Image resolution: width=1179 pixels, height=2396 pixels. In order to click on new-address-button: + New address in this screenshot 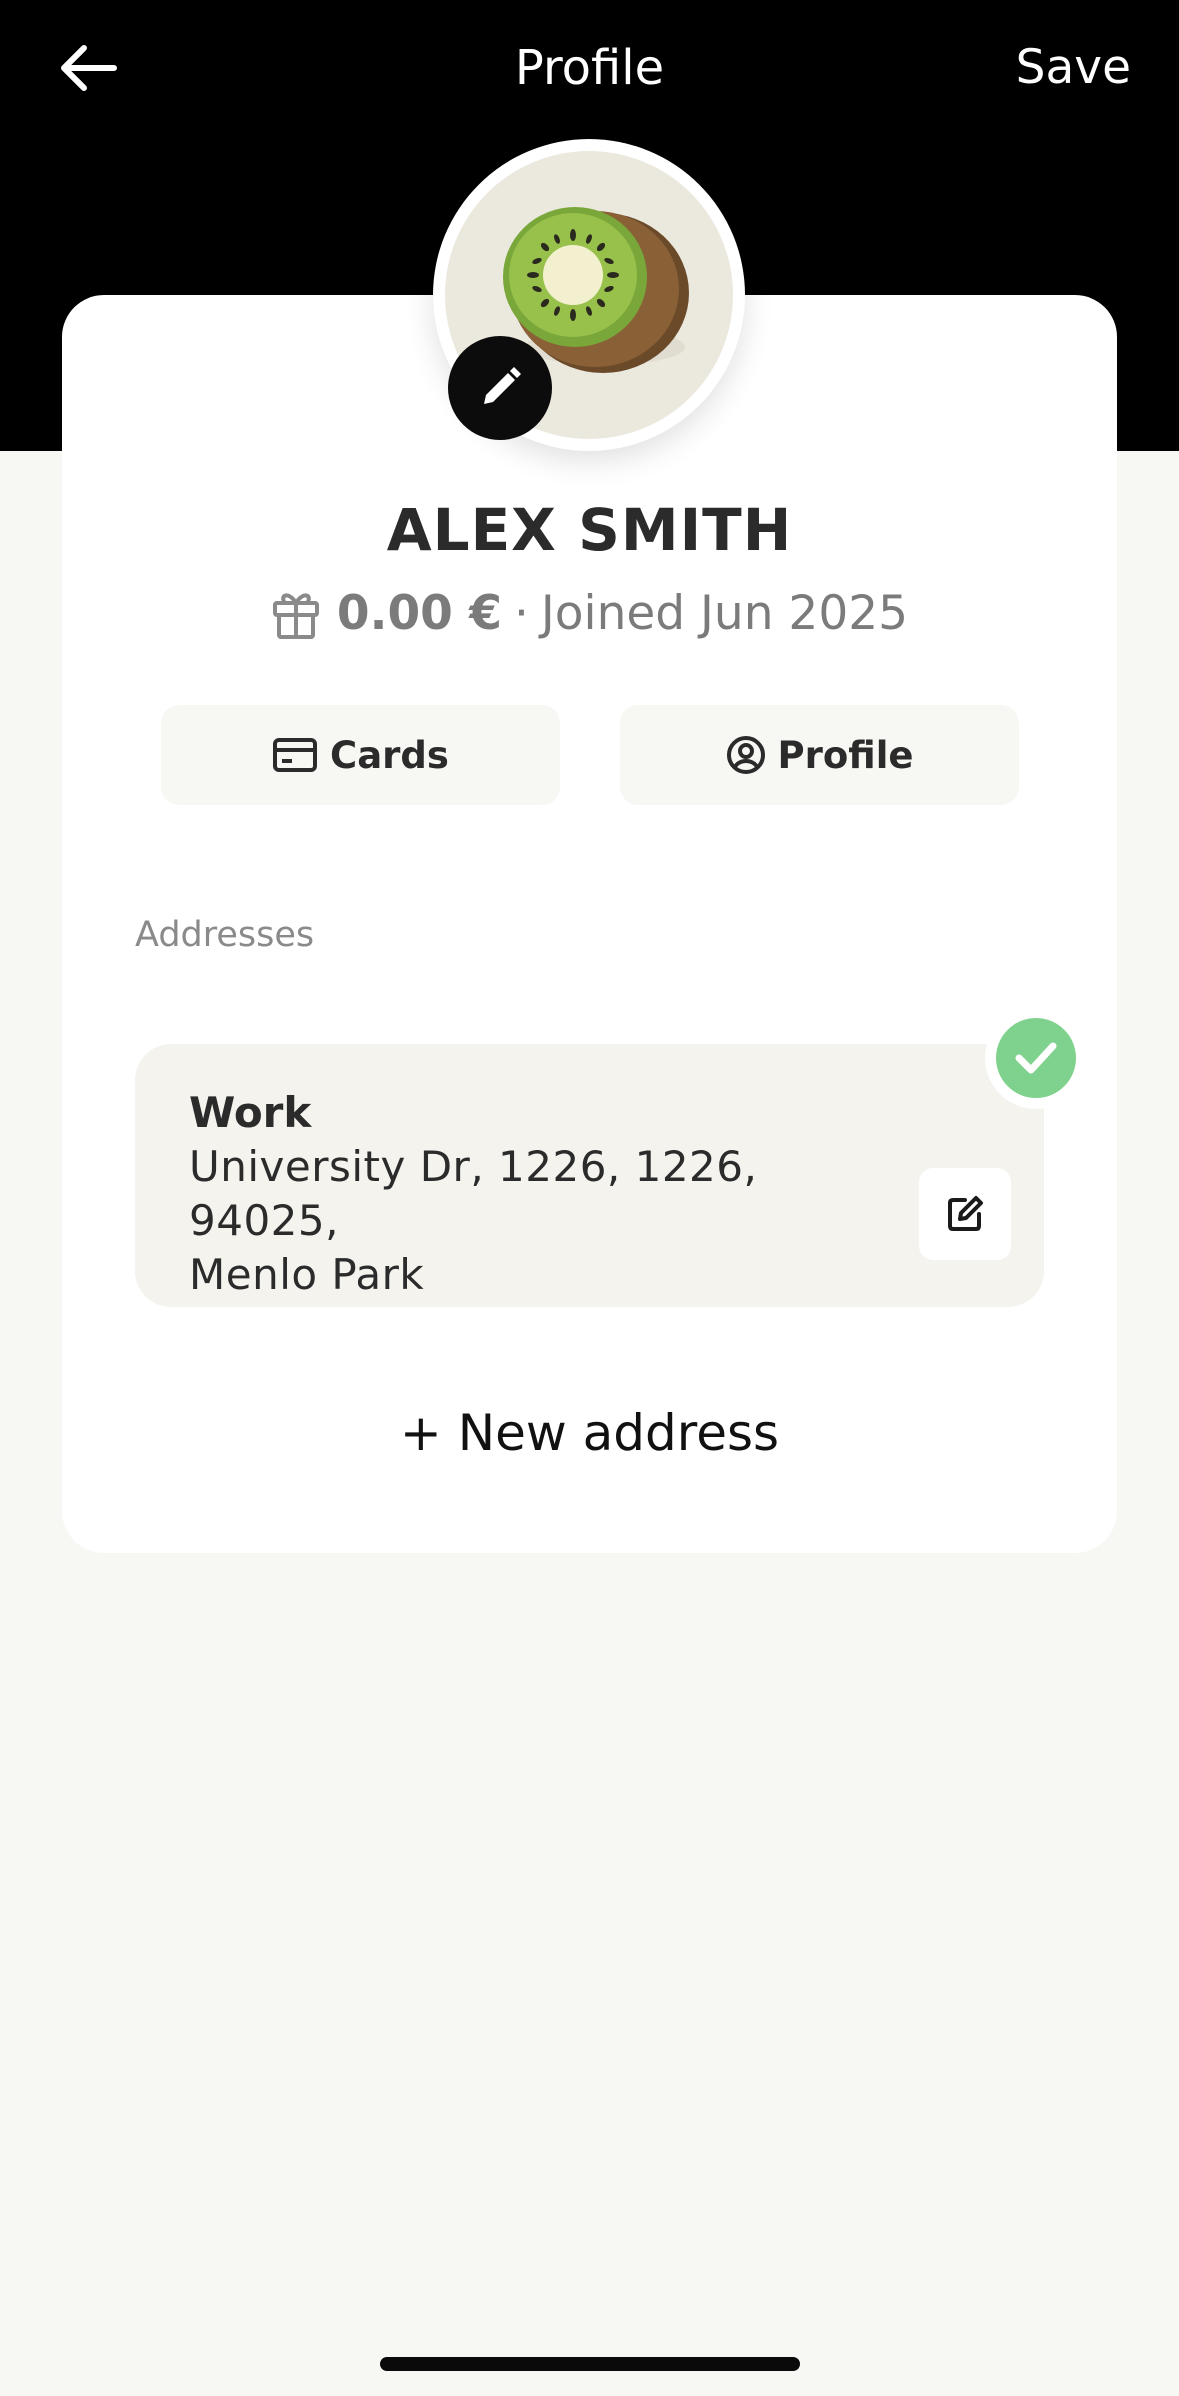, I will do `click(589, 1433)`.